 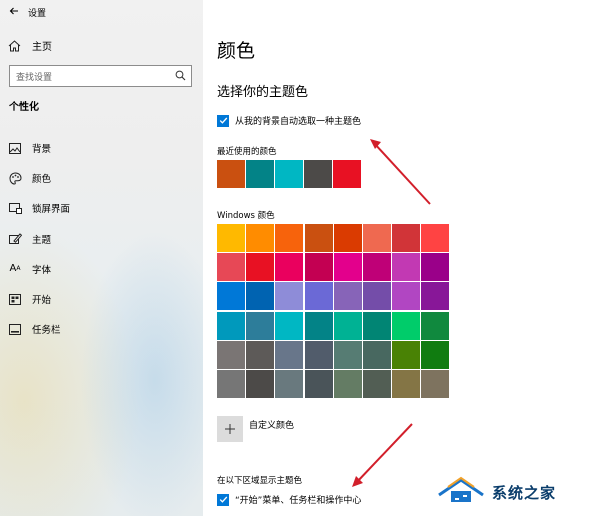 What do you see at coordinates (298, 501) in the screenshot?
I see `checkbox-label: “开始”菜单、任务栏和操作中心` at bounding box center [298, 501].